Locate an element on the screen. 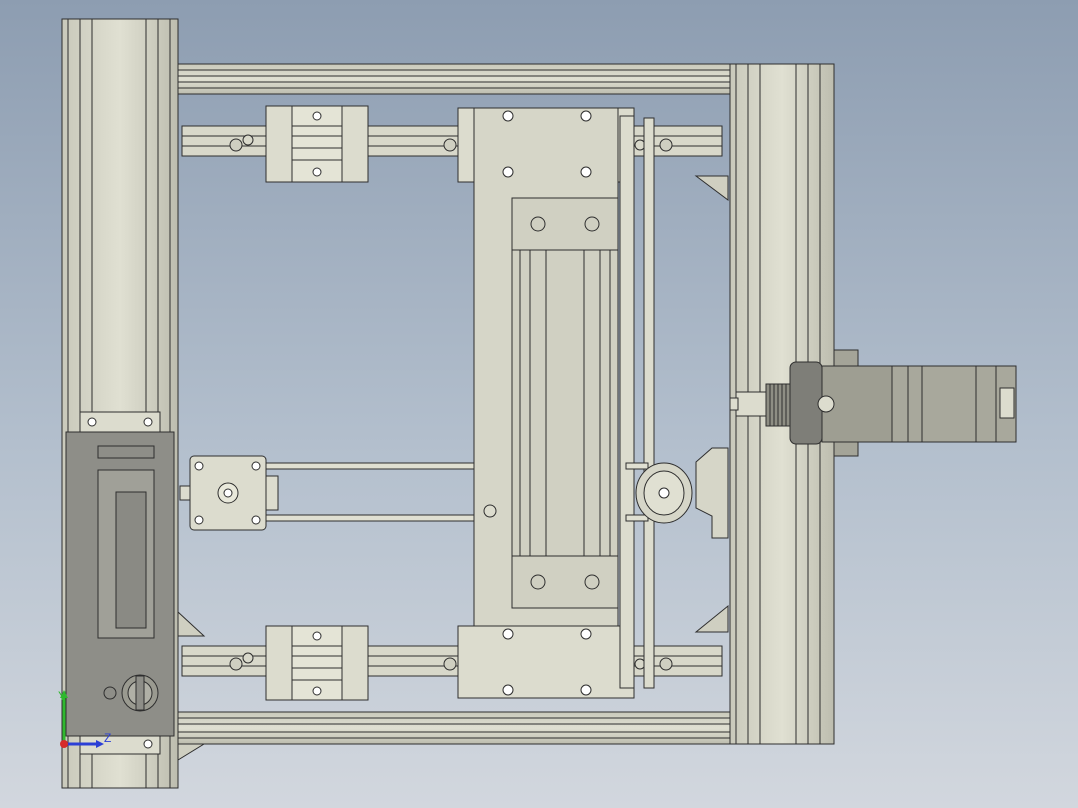 The image size is (1078, 808). top-frame-extrusion is located at coordinates (456, 79).